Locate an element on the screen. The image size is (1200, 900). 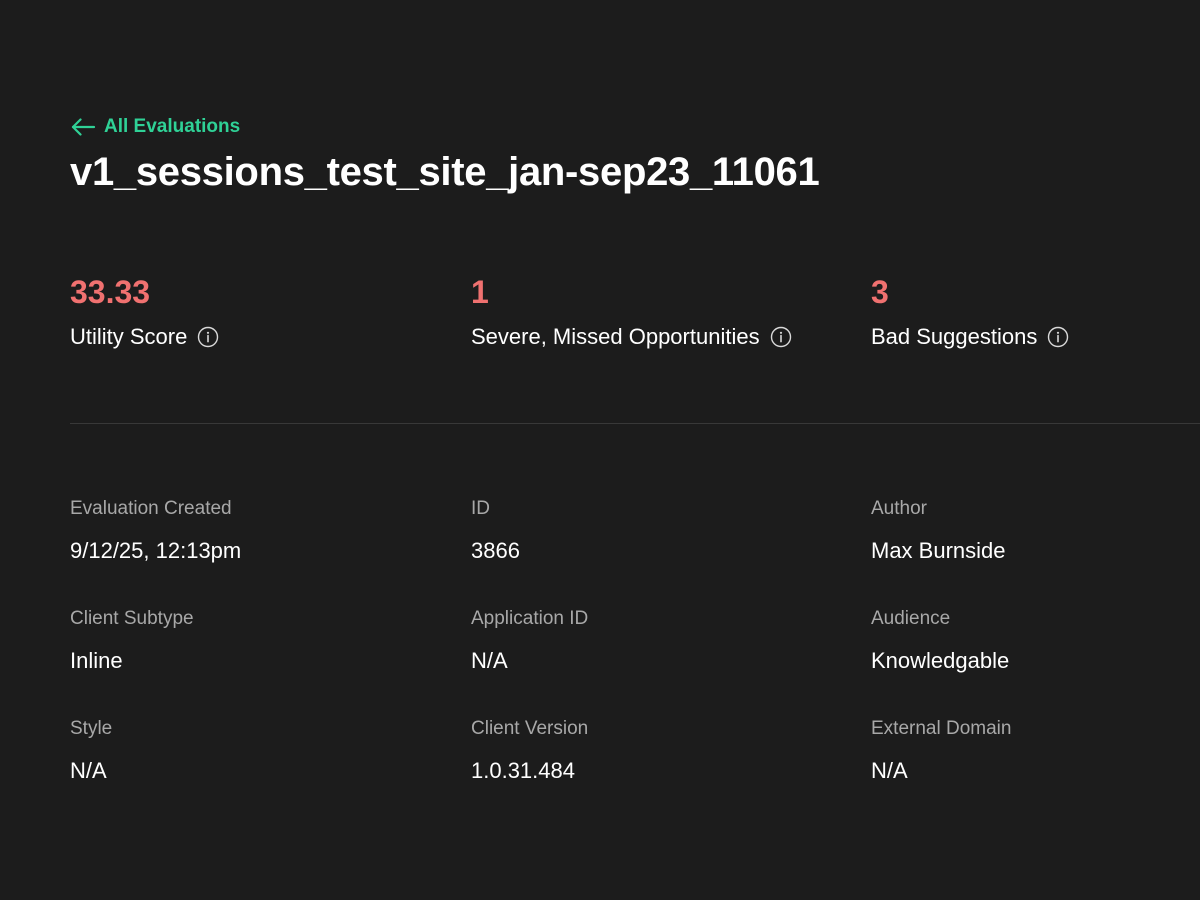
detail-label: Evaluation Created is located at coordinates (151, 508).